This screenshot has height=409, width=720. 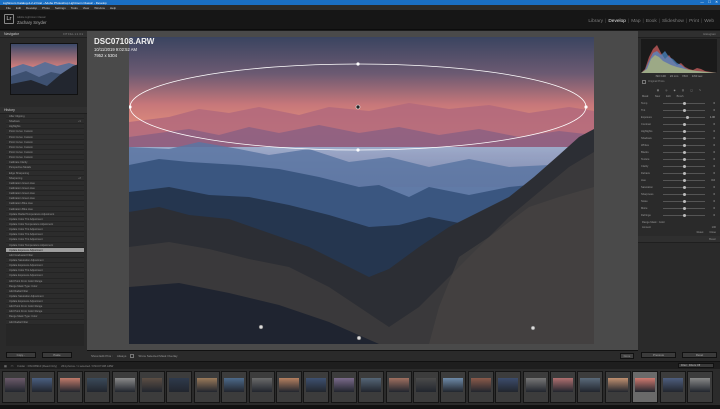 I want to click on menu-item-file: File, so click(x=8, y=8).